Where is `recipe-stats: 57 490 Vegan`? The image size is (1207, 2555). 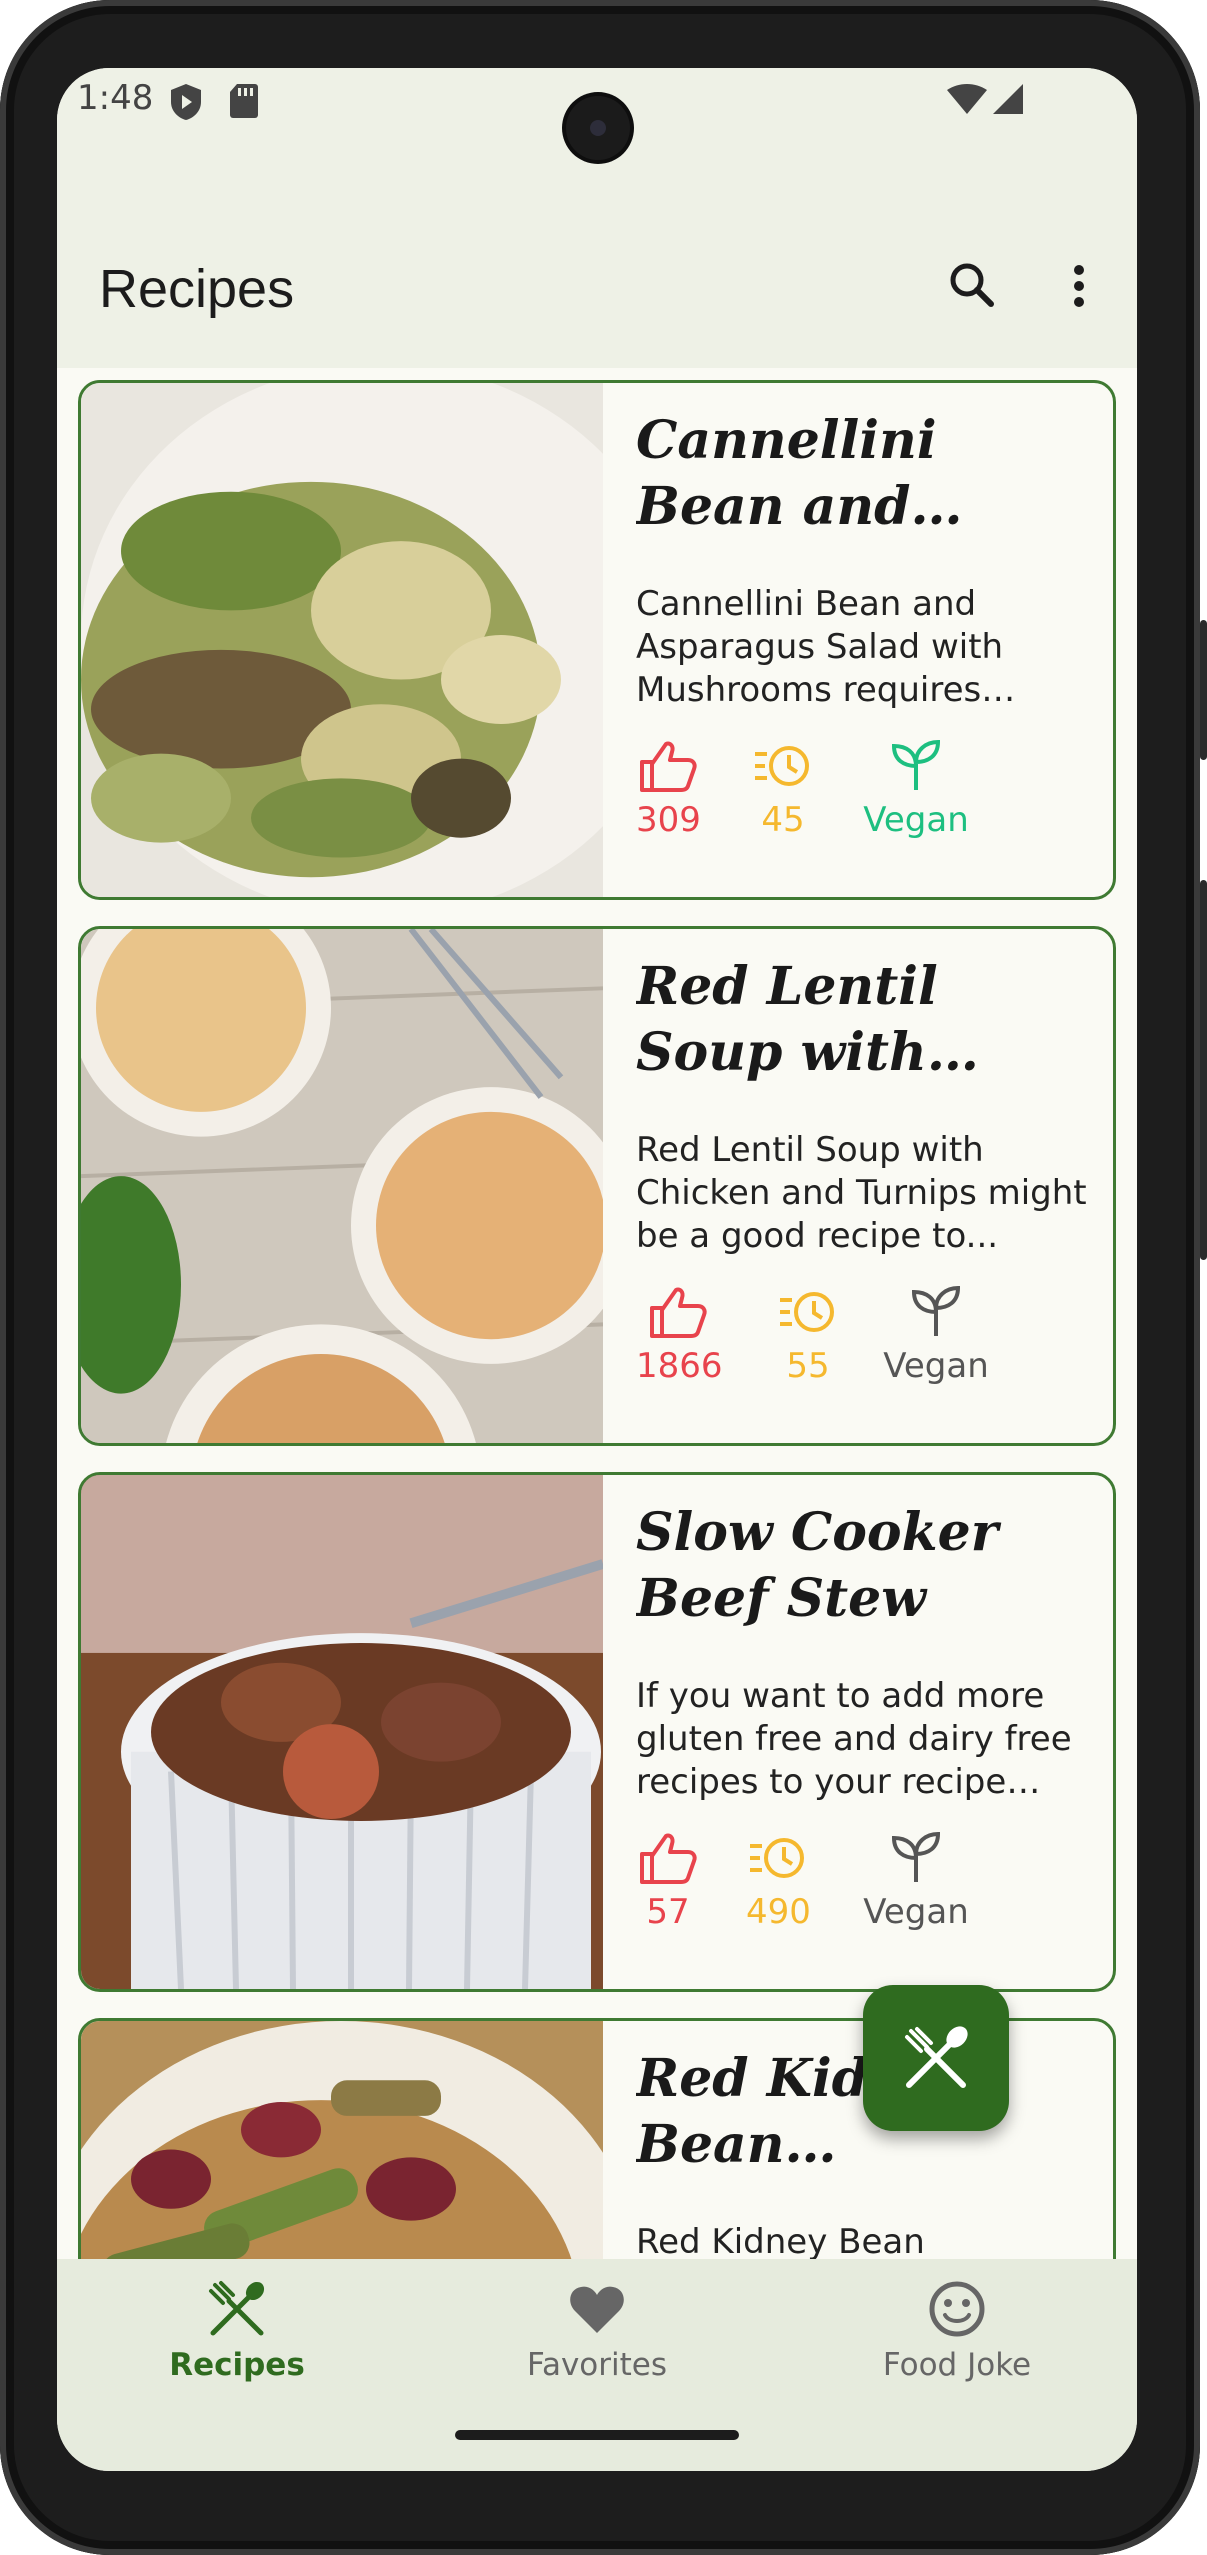 recipe-stats: 57 490 Vegan is located at coordinates (863, 1890).